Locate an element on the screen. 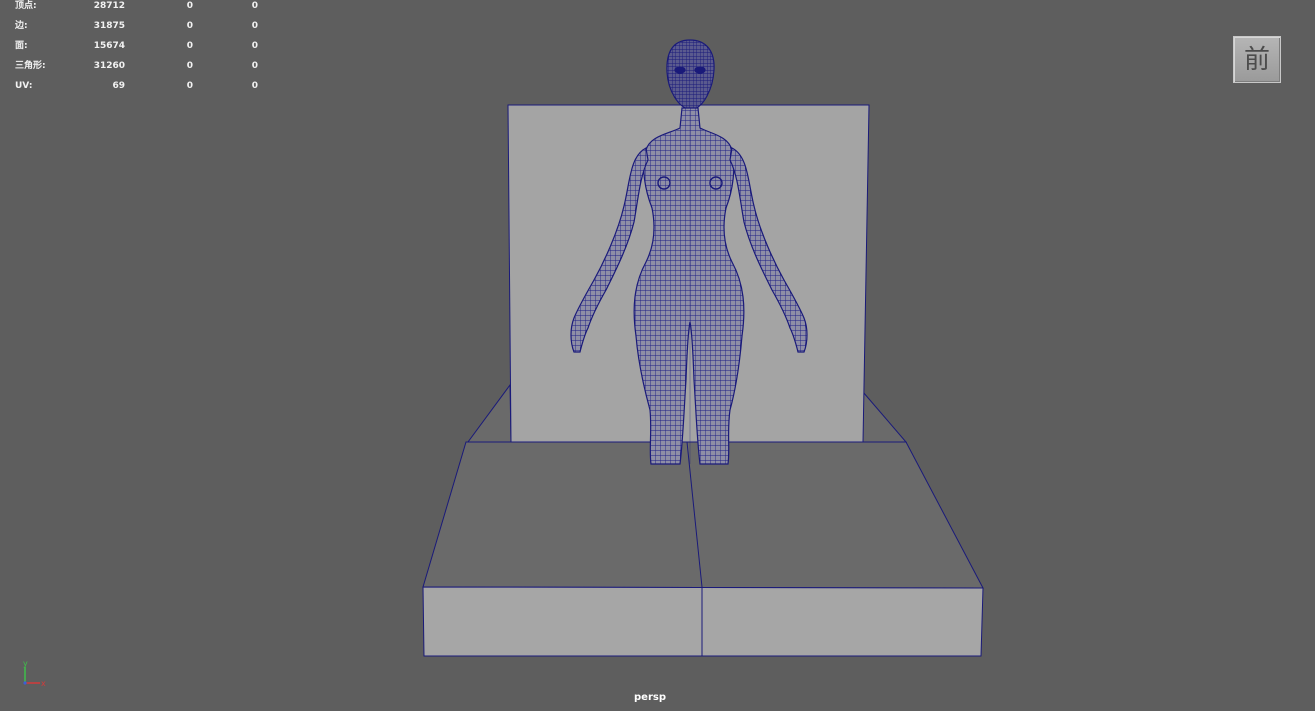  hud-row-triangles: 三角形: 31260 0 0 is located at coordinates (140, 67).